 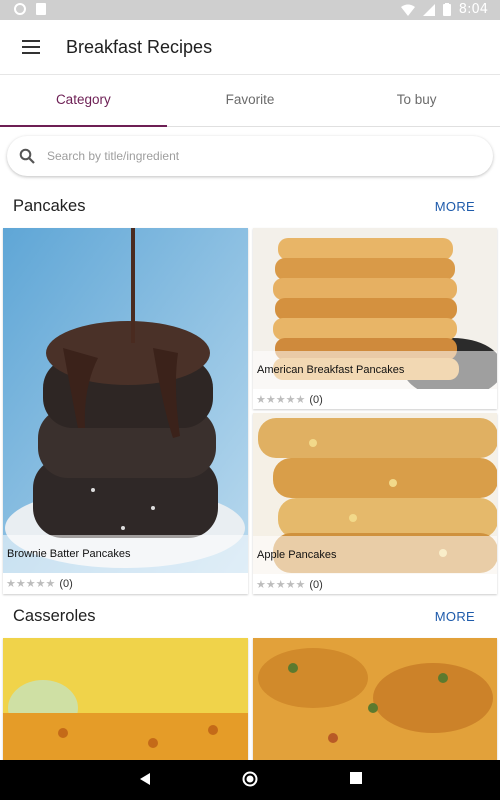 I want to click on status-time: 8:04, so click(x=473, y=9).